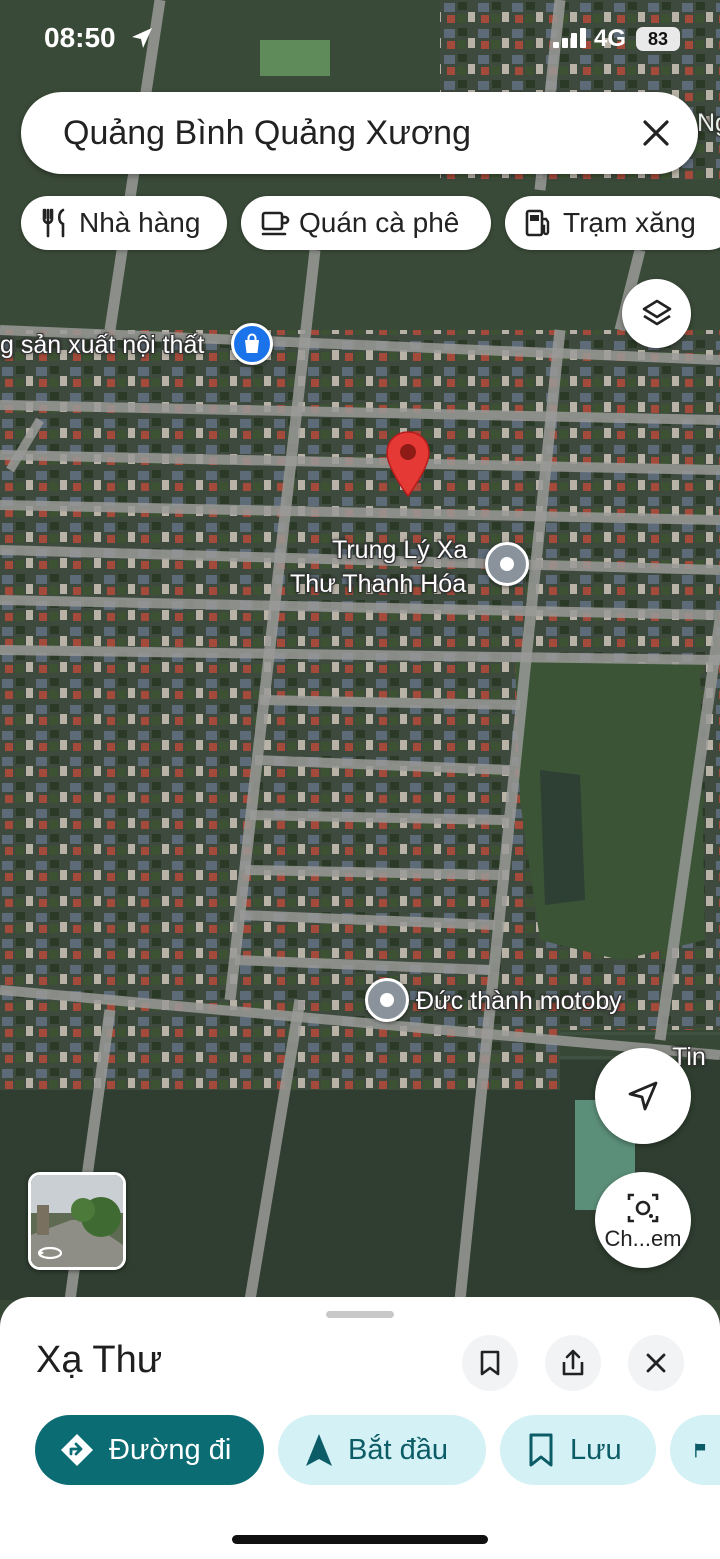 The image size is (720, 1559). I want to click on my-location-button, so click(643, 1096).